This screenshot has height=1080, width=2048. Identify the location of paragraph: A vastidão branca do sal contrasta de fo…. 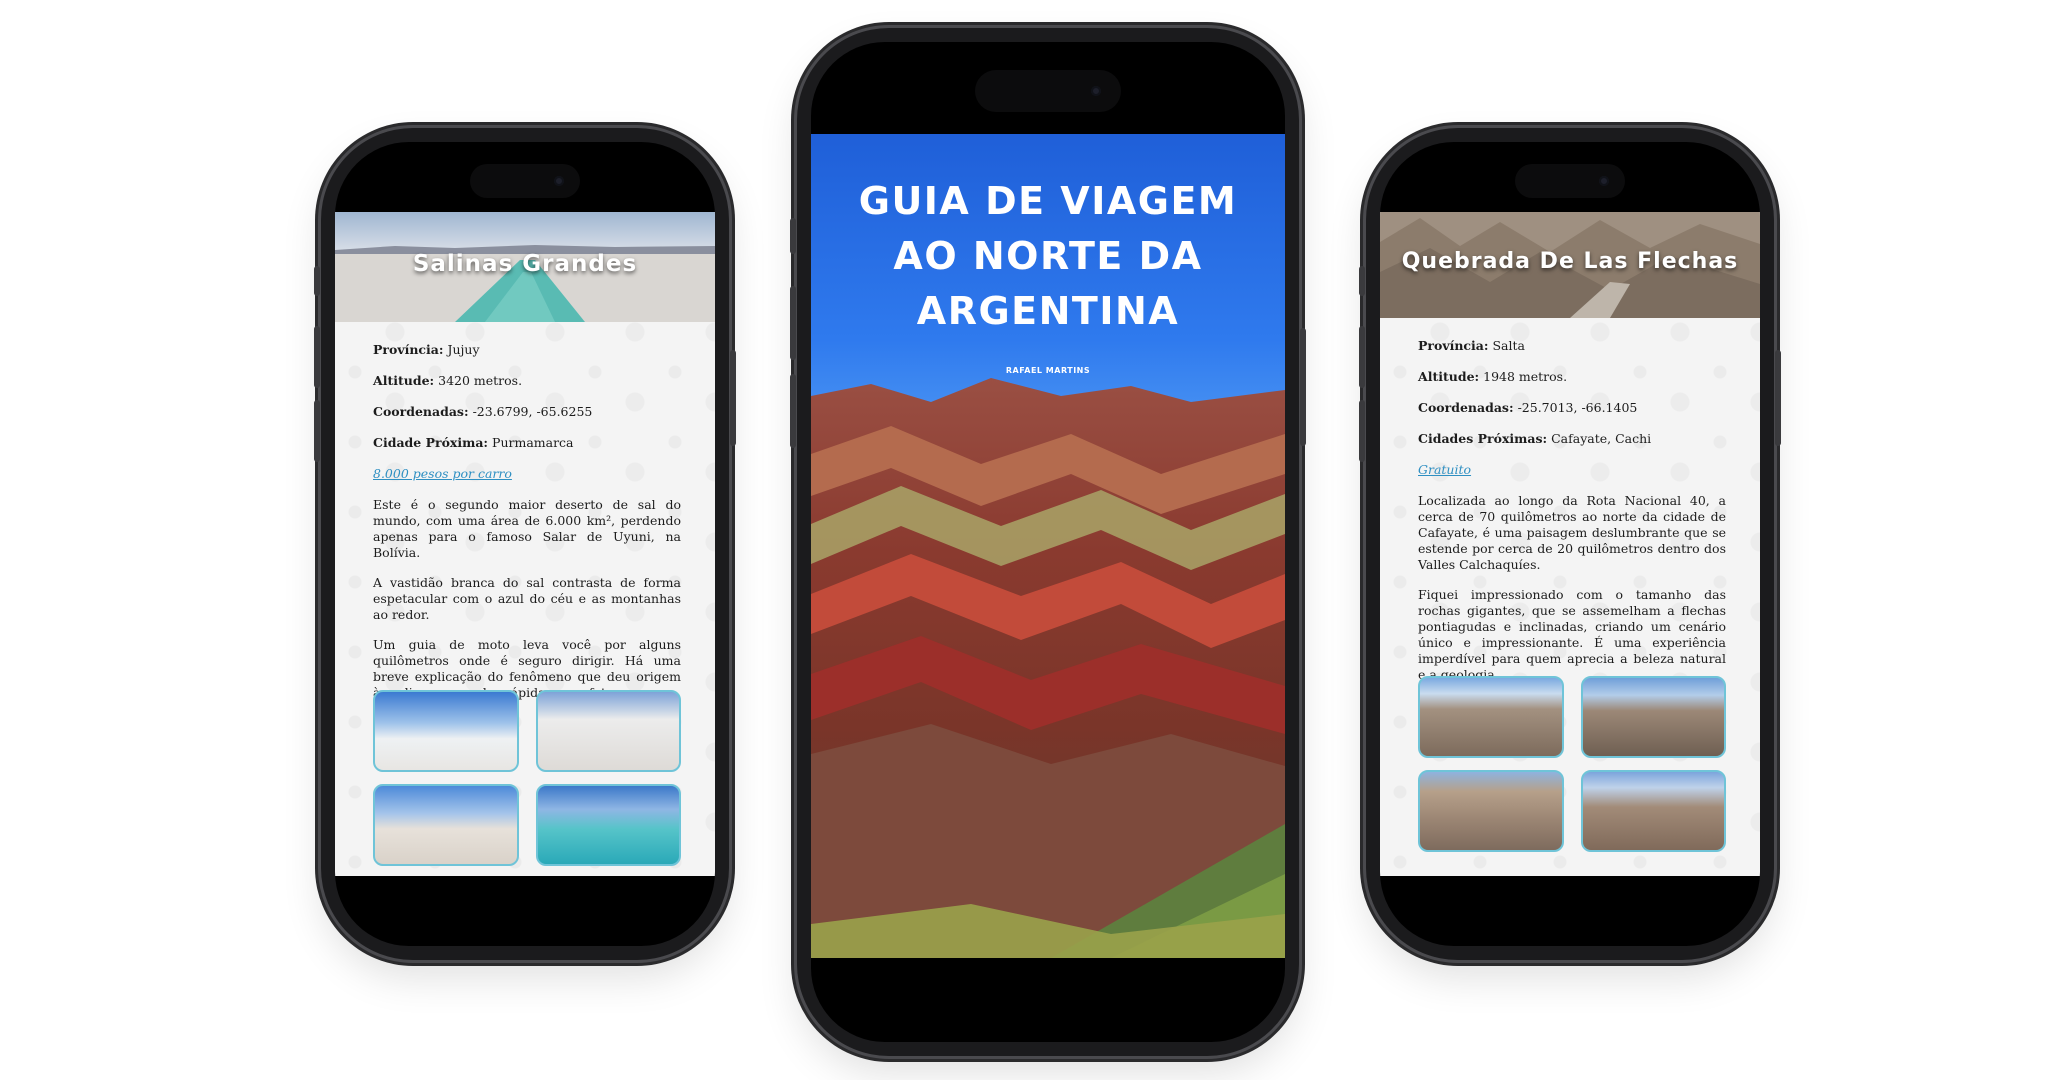
(527, 598).